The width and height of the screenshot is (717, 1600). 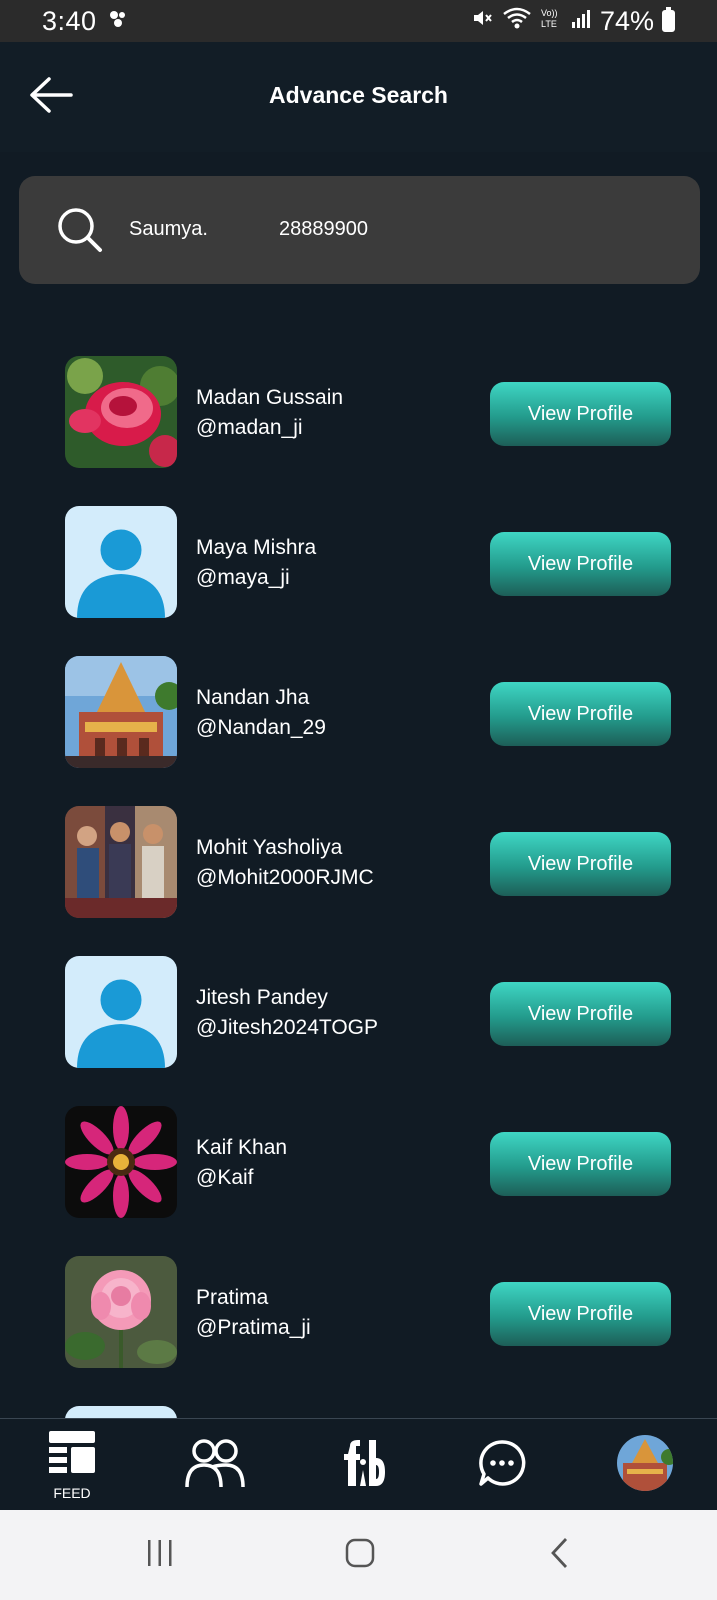 I want to click on user-name: Jitesh Pandey, so click(x=262, y=997).